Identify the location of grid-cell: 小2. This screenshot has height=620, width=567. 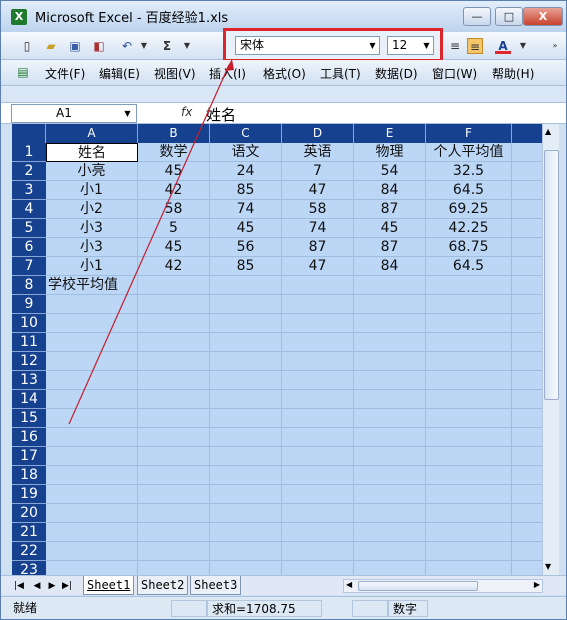
(92, 209).